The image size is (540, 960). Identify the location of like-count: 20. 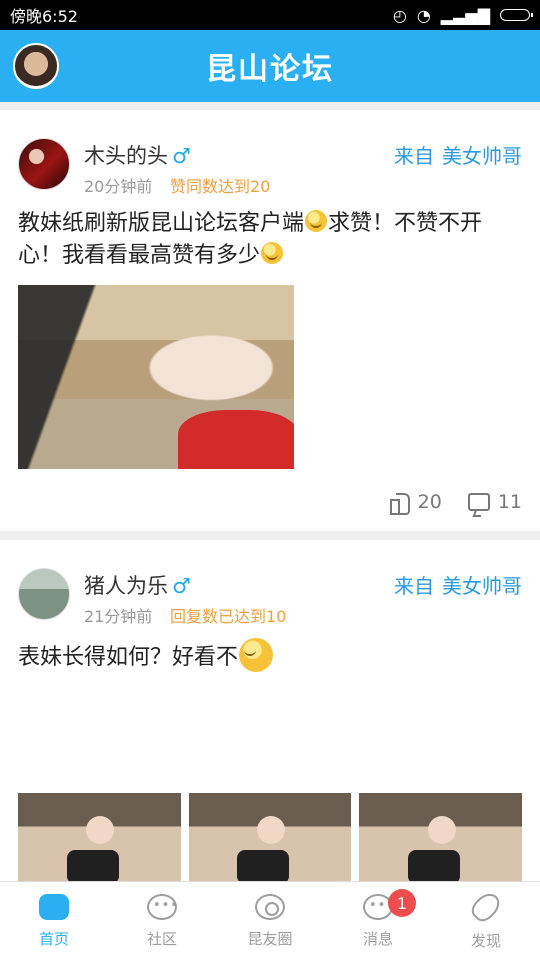
(429, 502).